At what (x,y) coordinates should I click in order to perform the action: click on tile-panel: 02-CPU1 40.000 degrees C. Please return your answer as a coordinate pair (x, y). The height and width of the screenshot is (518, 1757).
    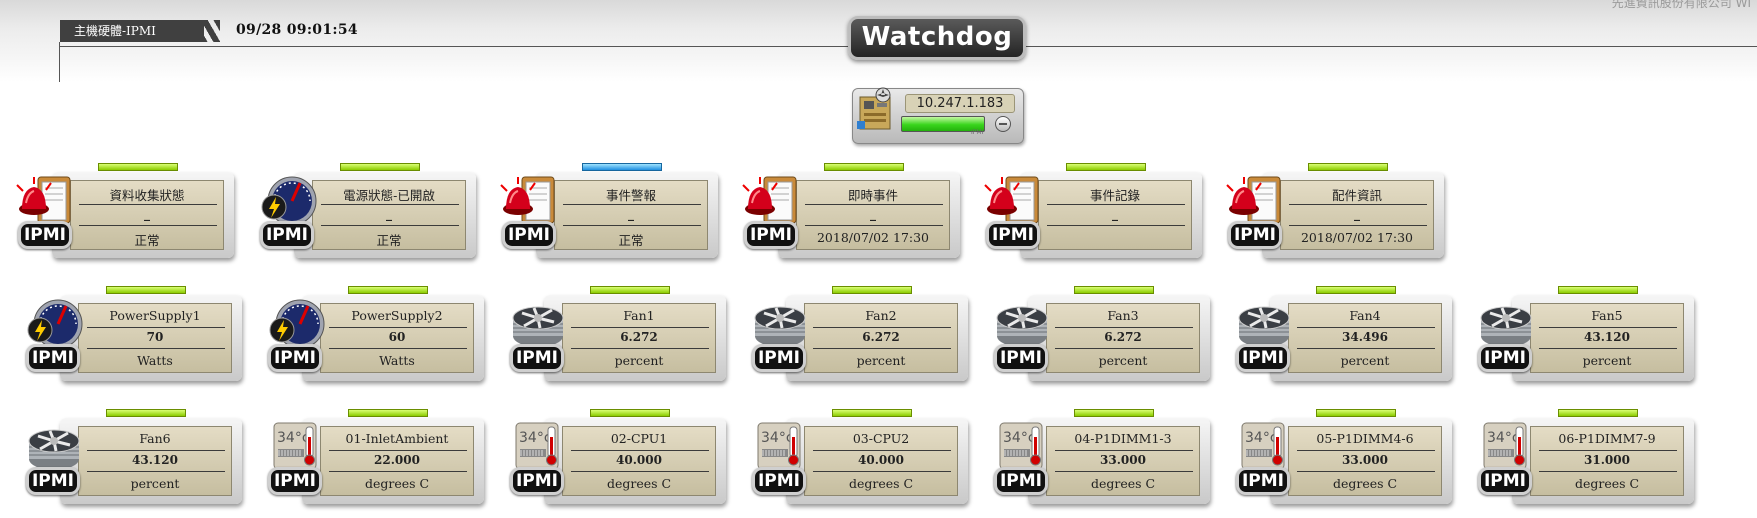
    Looking at the image, I should click on (639, 461).